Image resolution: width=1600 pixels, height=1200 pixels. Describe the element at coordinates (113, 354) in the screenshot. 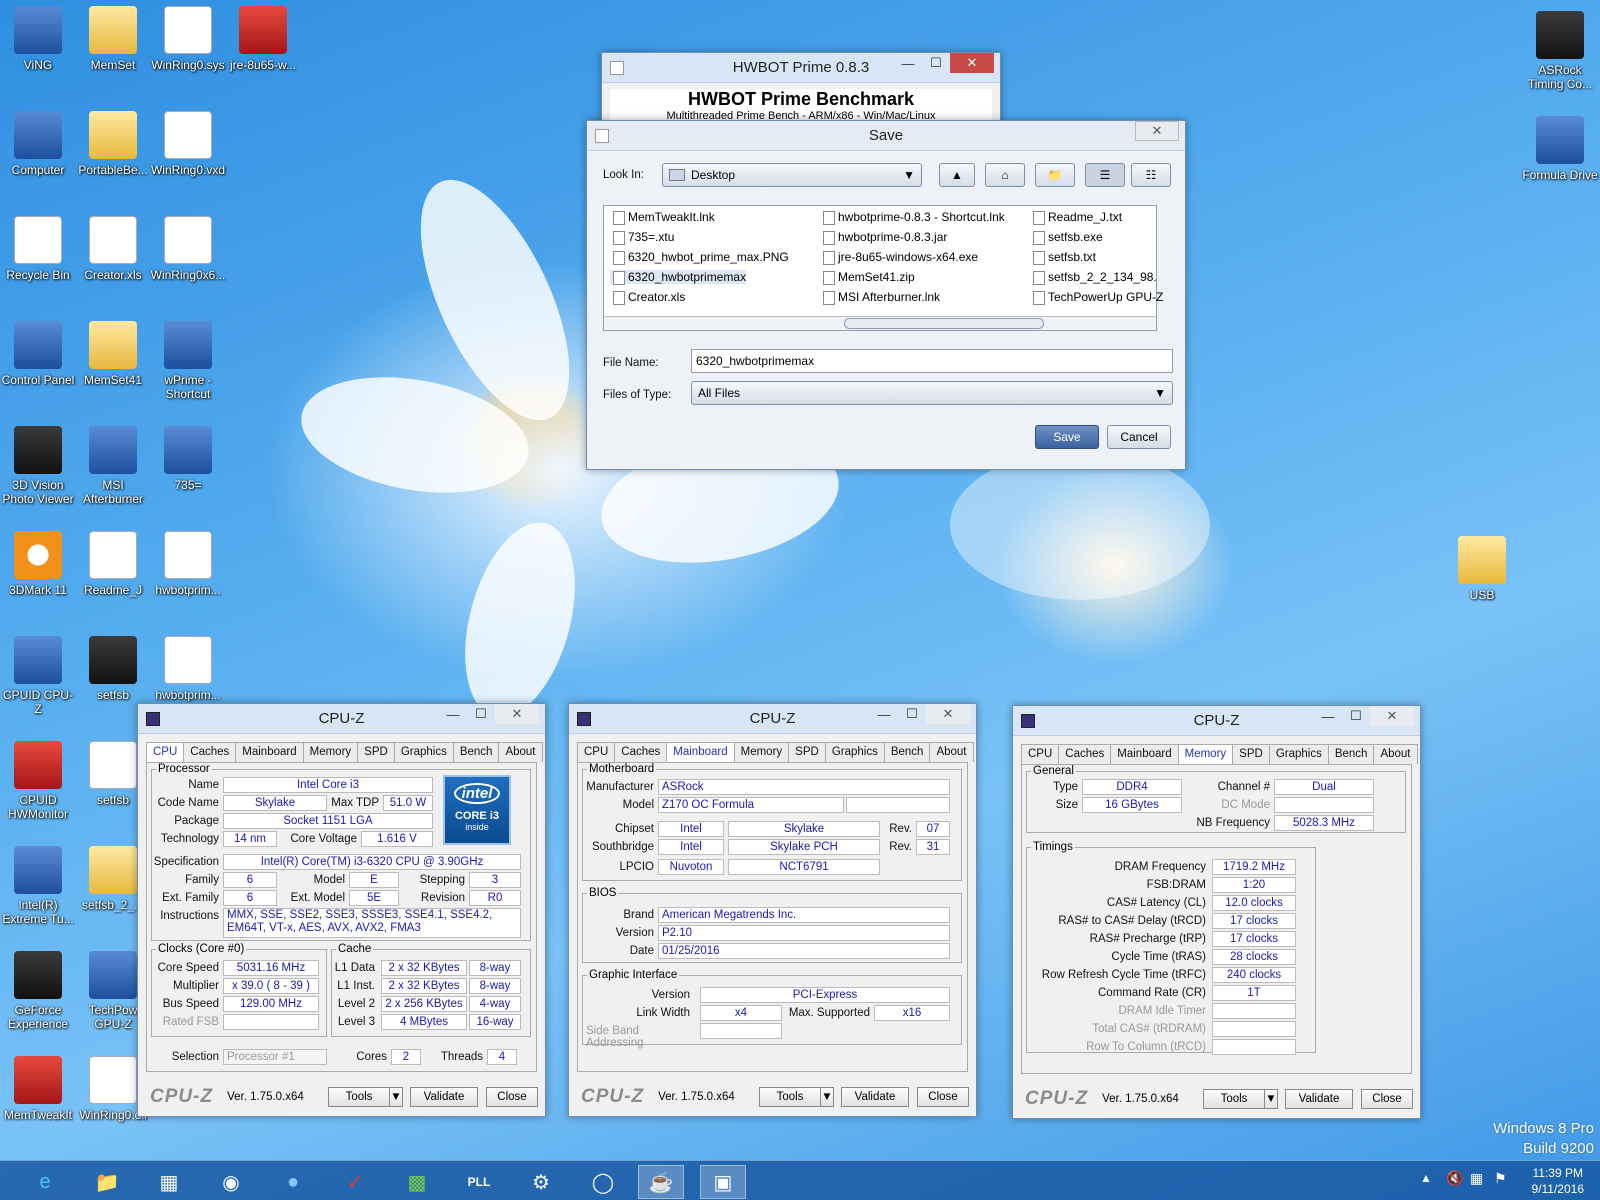

I see `desktop-icon: MemSet41` at that location.